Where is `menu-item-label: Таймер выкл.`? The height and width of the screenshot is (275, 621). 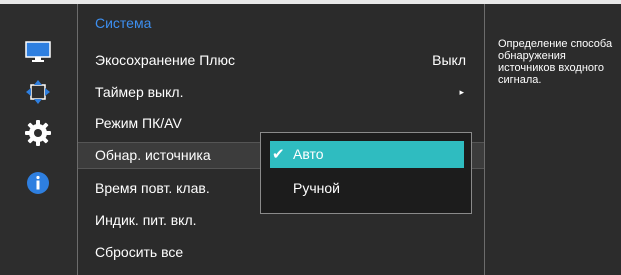
menu-item-label: Таймер выкл. is located at coordinates (139, 92).